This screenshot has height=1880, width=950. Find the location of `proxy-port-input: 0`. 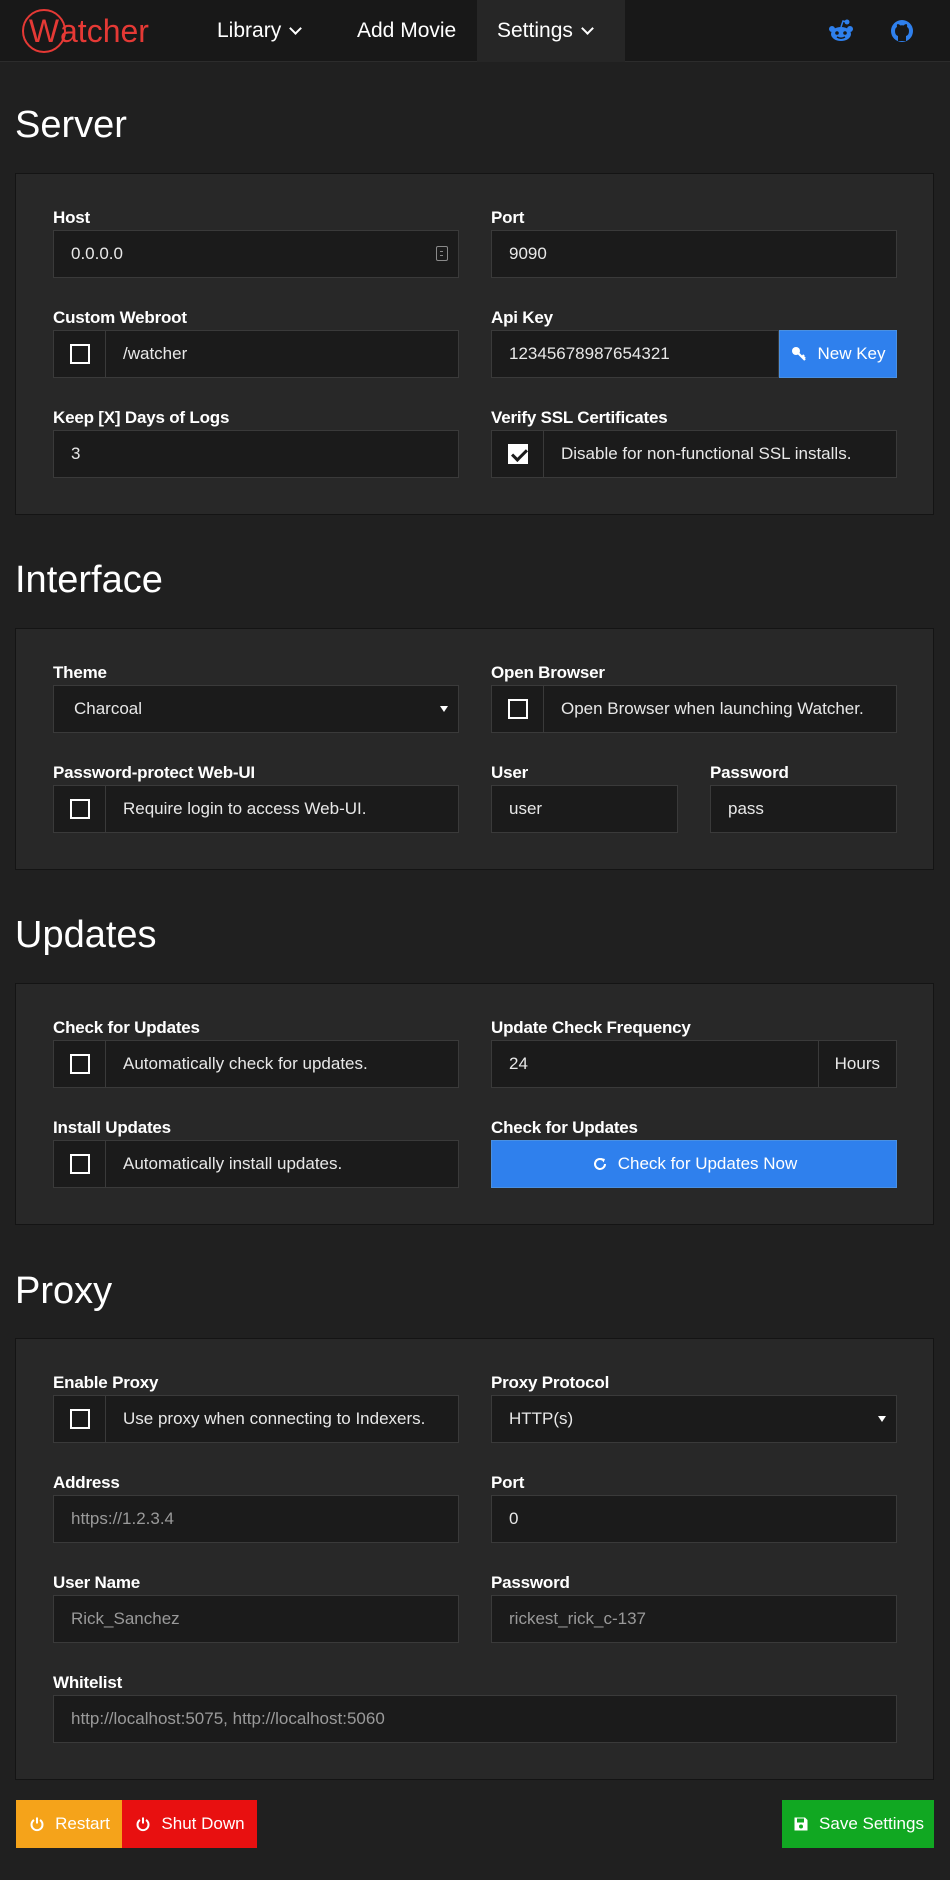

proxy-port-input: 0 is located at coordinates (694, 1519).